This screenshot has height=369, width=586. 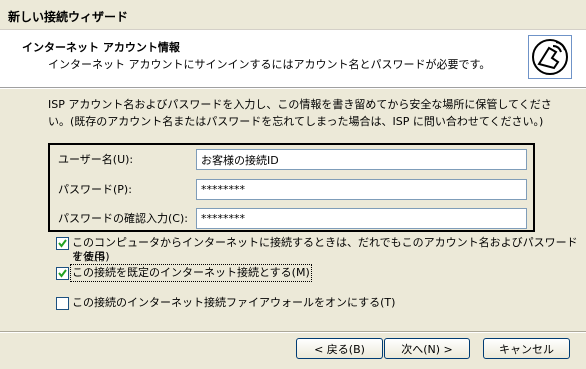 I want to click on footer-separator, so click(x=293, y=332).